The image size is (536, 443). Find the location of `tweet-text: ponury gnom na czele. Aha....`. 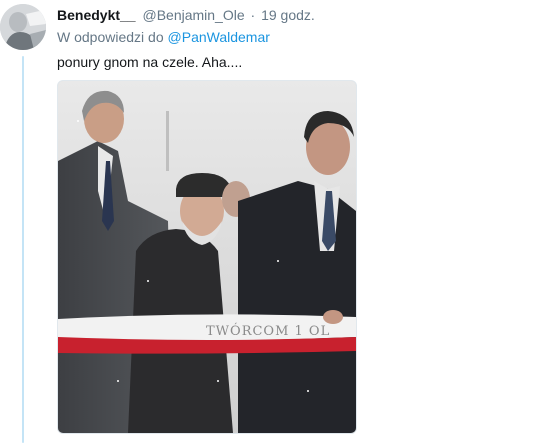

tweet-text: ponury gnom na czele. Aha.... is located at coordinates (150, 62).